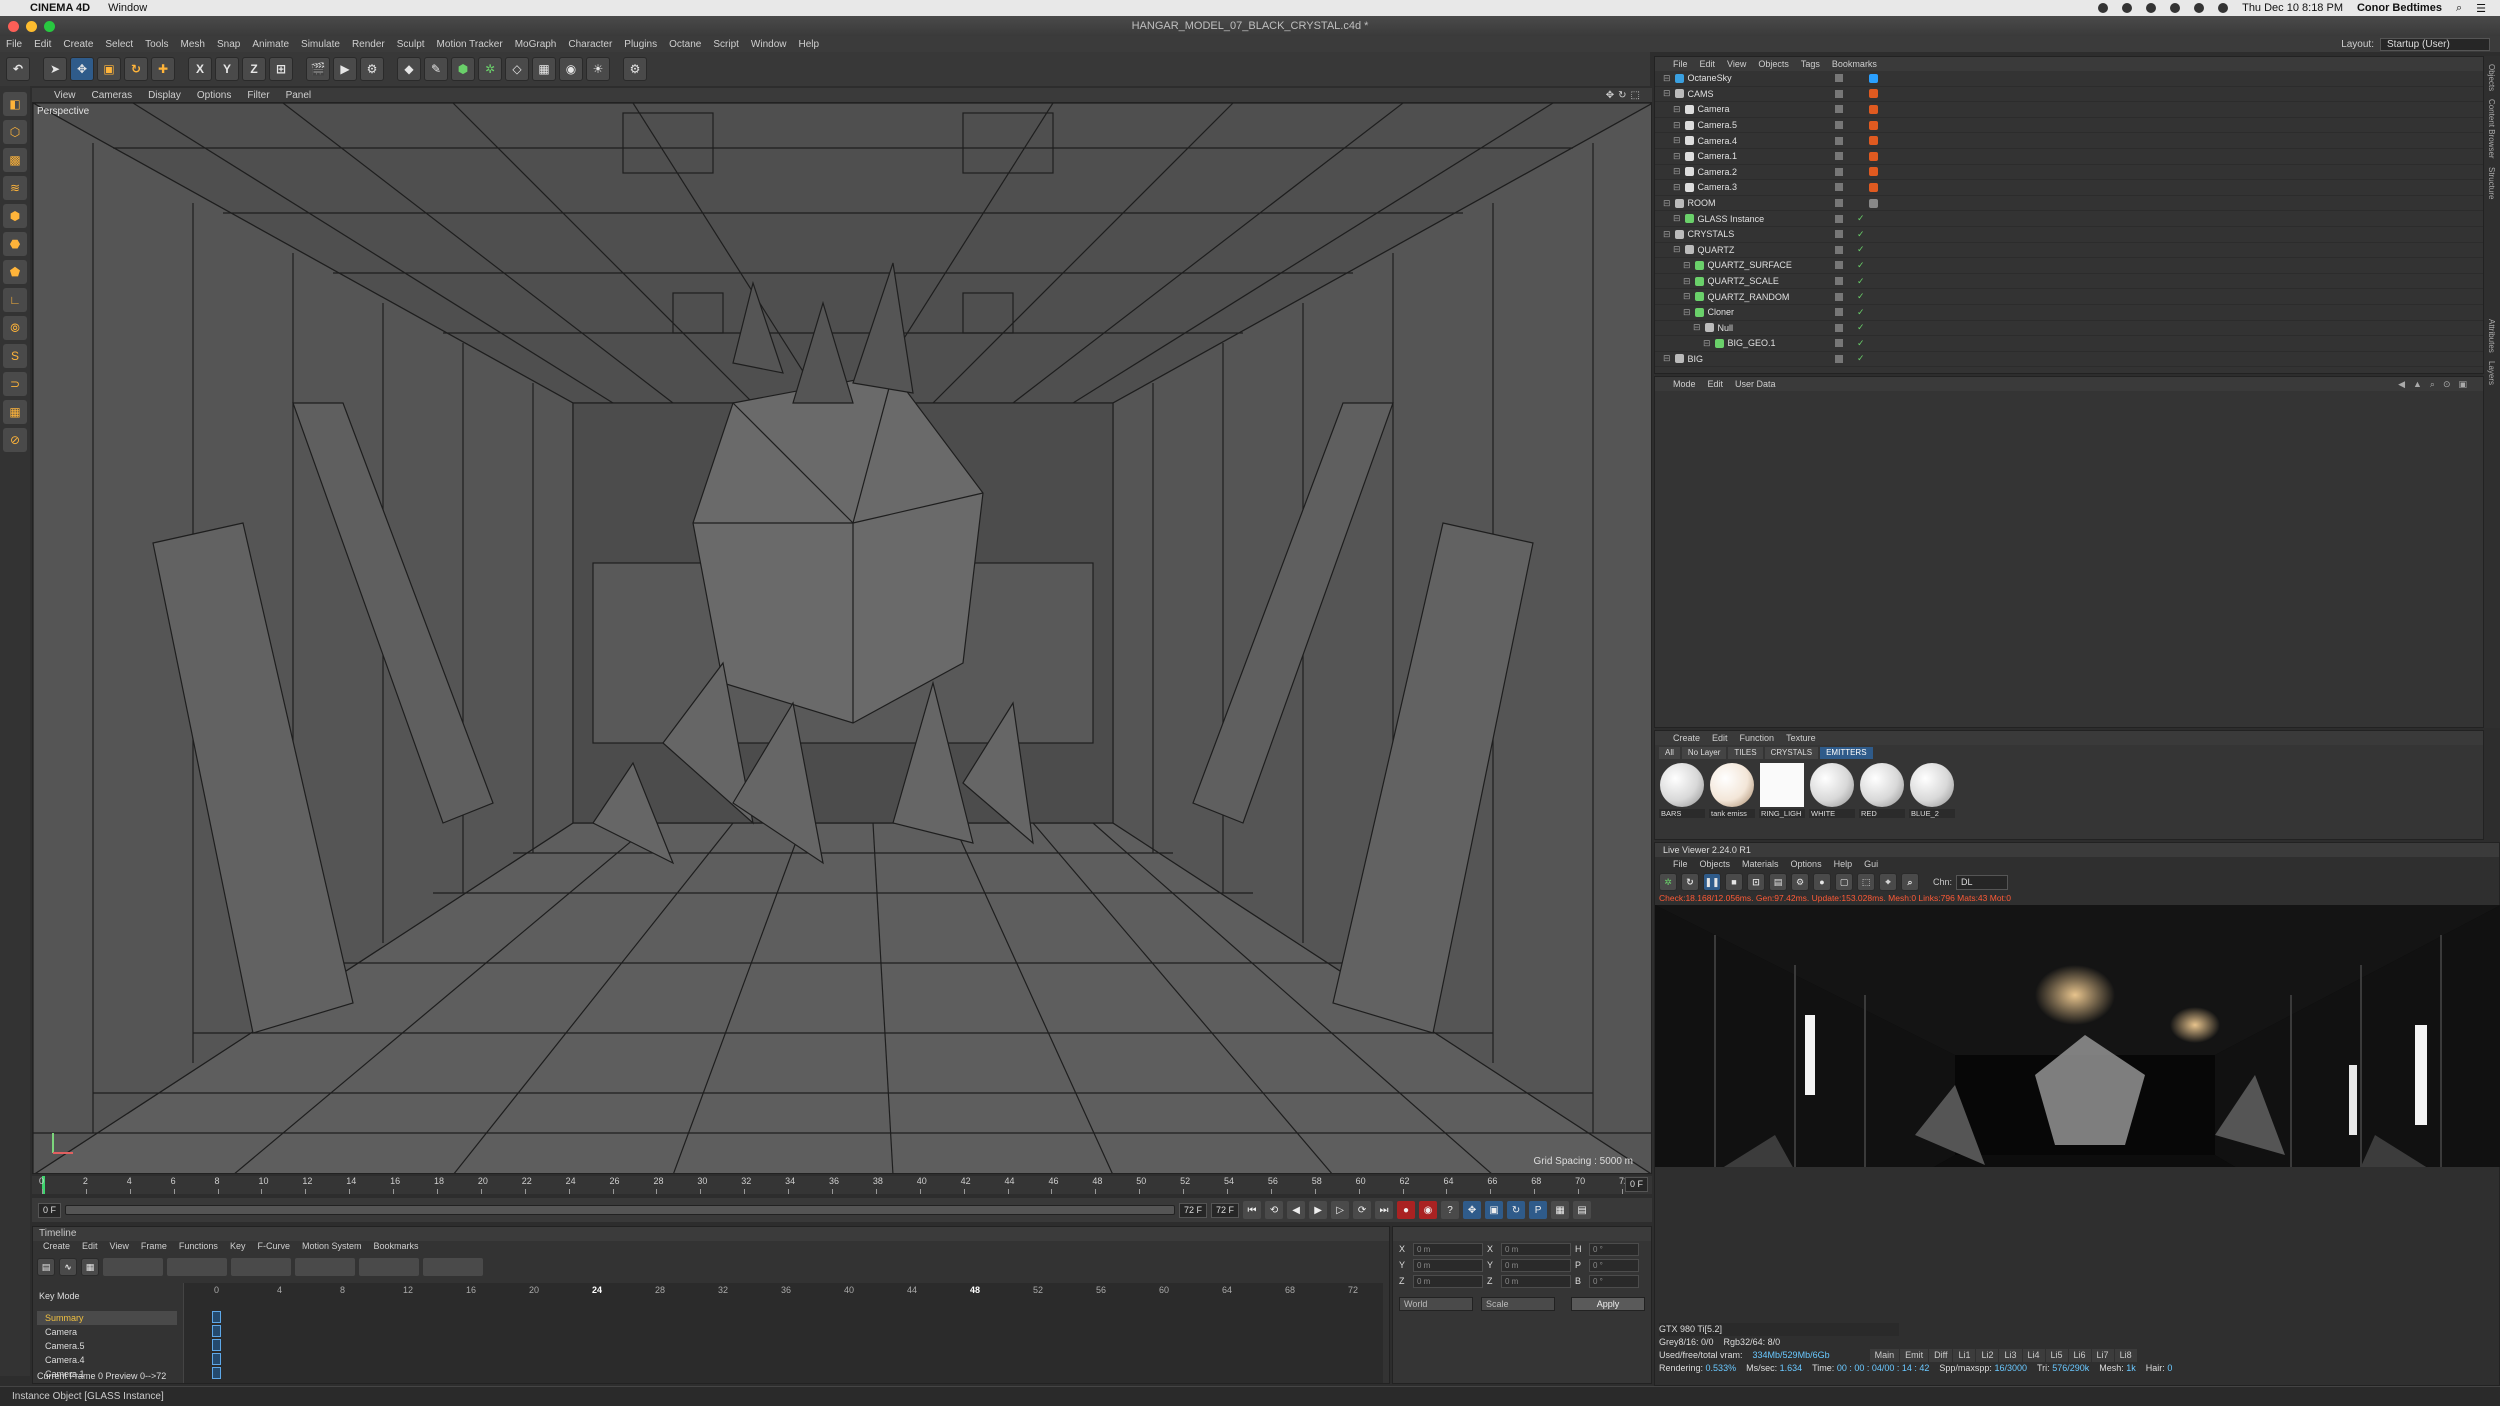  Describe the element at coordinates (2102, 1355) in the screenshot. I see `render-pass-tab: Li7` at that location.